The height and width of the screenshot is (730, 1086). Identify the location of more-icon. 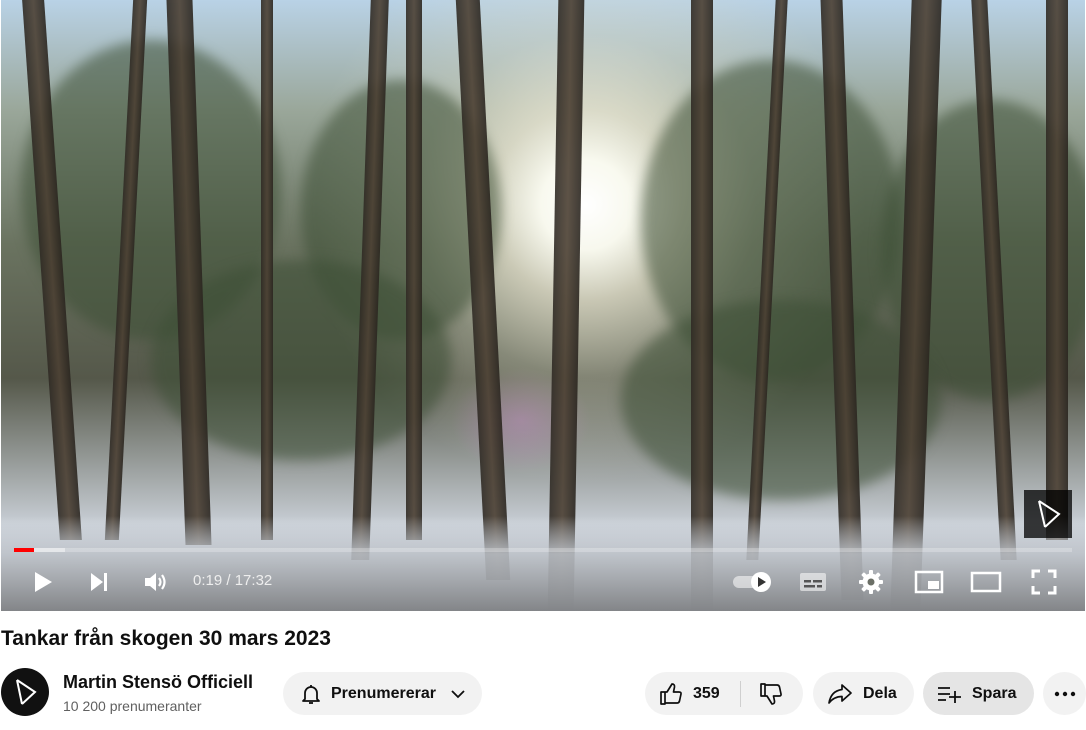
(1064, 693).